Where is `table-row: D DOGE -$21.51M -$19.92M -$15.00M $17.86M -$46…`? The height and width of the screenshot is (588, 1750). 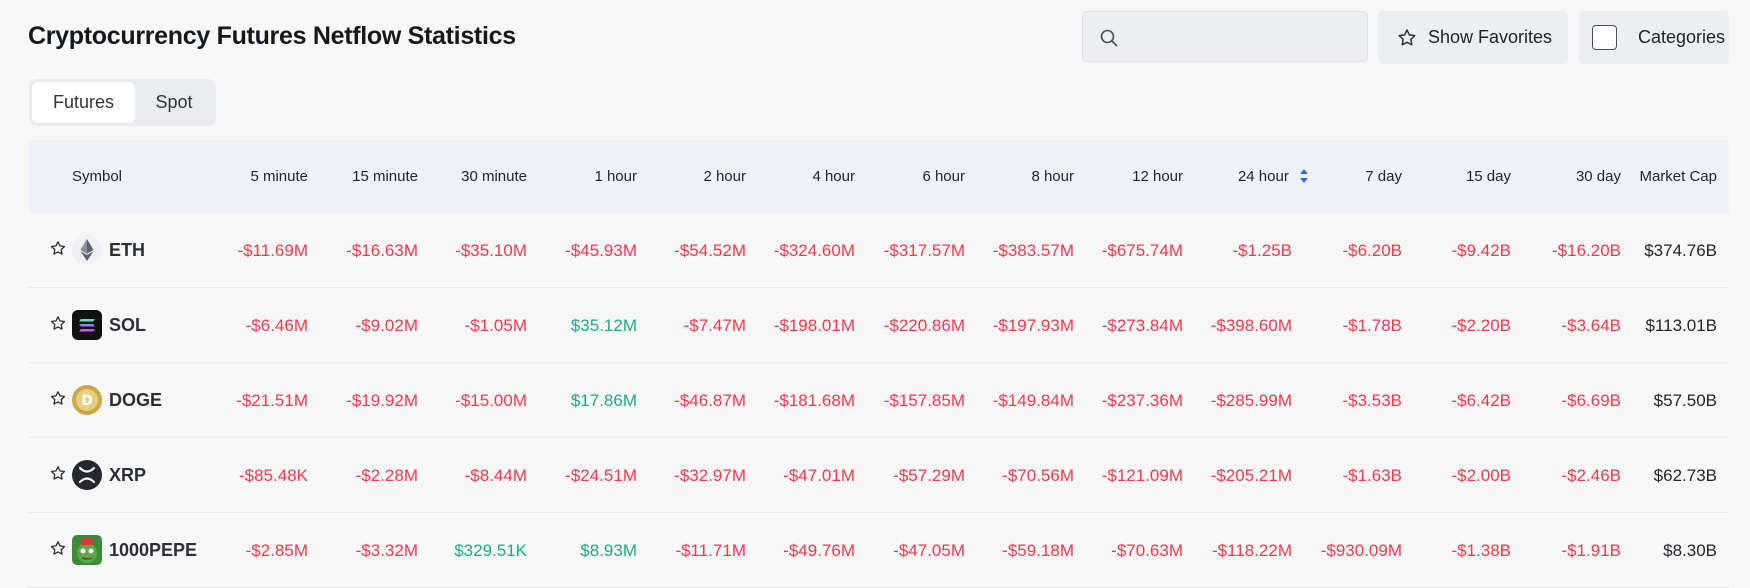
table-row: D DOGE -$21.51M -$19.92M -$15.00M $17.86M -$46… is located at coordinates (879, 400).